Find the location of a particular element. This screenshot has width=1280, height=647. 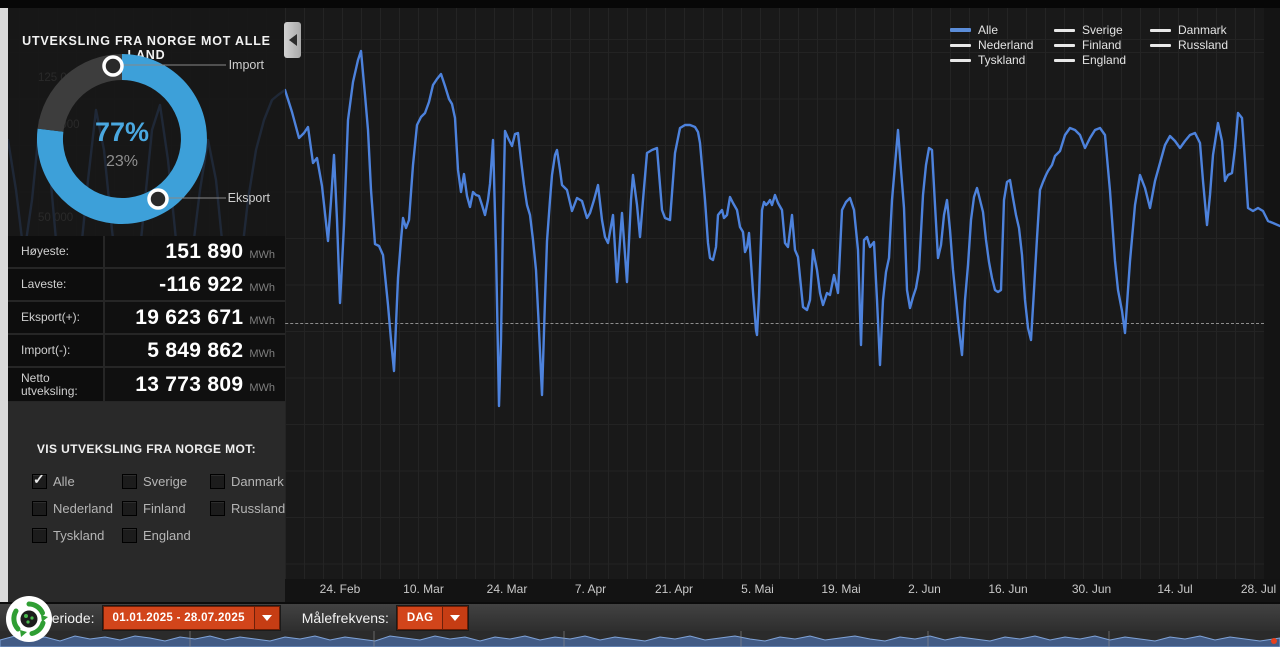

legend-label: England is located at coordinates (1104, 59).